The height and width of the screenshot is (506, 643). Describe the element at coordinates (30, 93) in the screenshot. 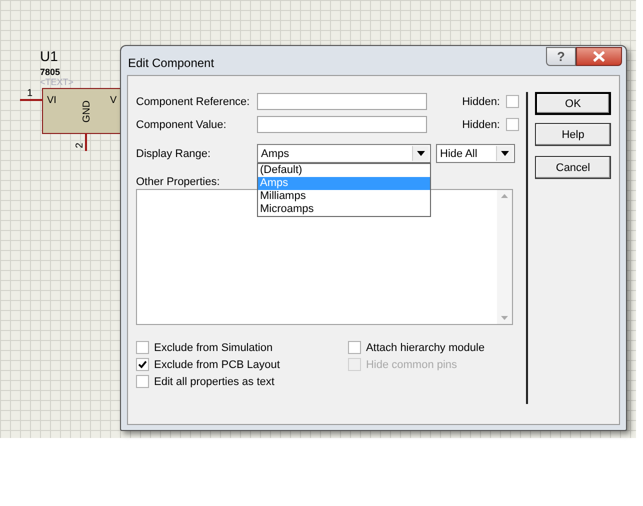

I see `pin-number: 1` at that location.